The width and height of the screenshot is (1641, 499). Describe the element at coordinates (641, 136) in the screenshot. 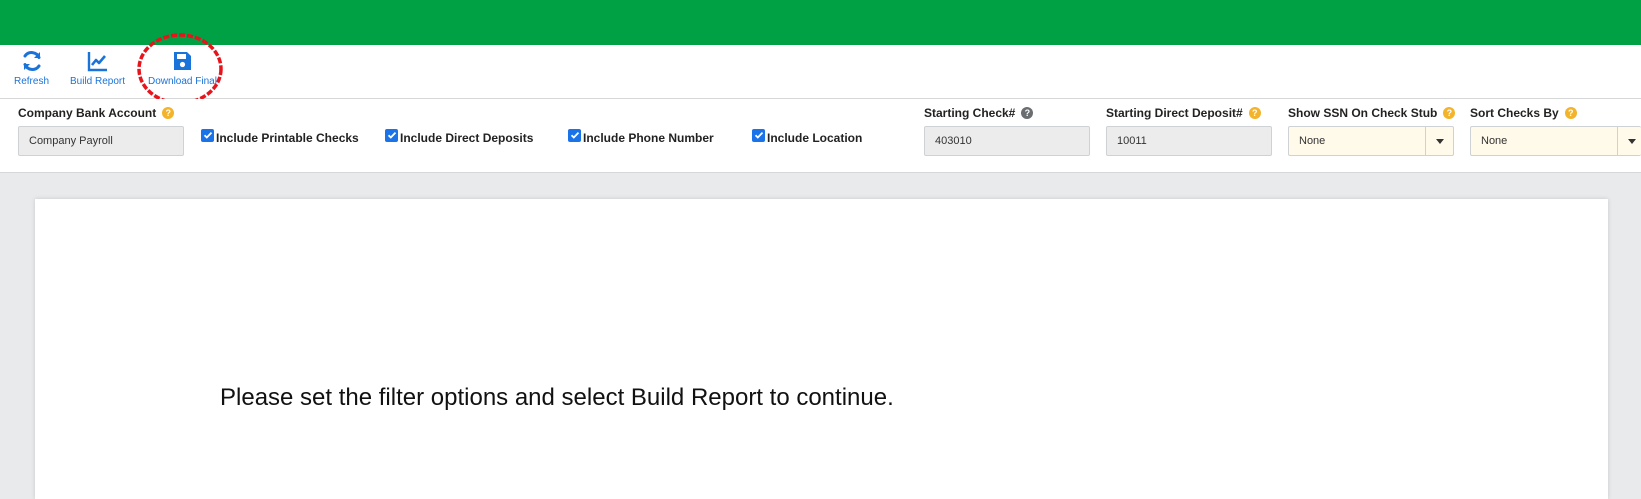

I see `include-phone-number-checkbox: Include Phone Number` at that location.